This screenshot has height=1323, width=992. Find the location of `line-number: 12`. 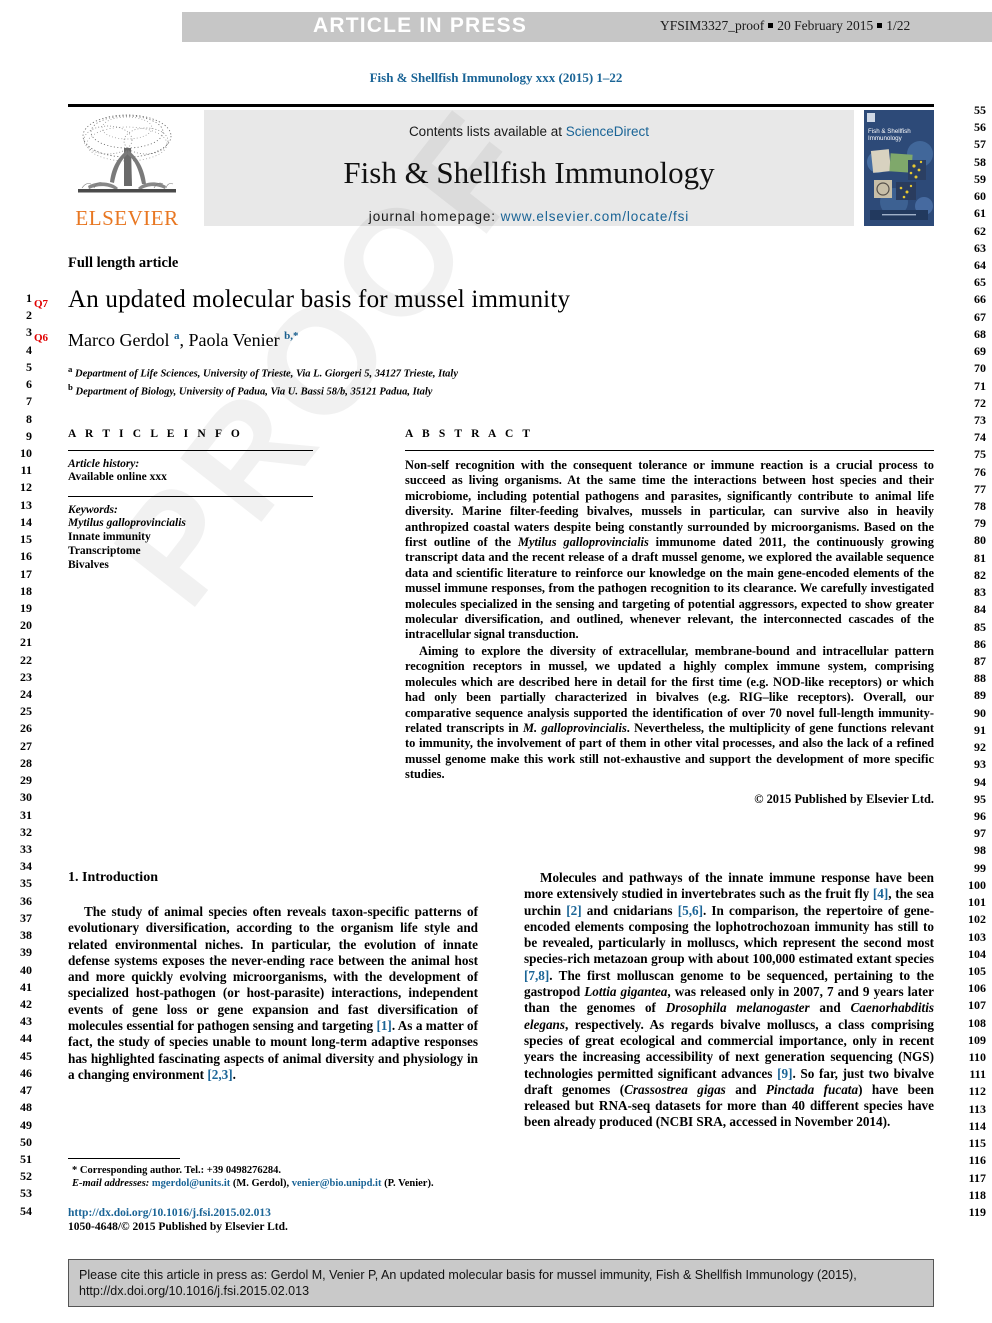

line-number: 12 is located at coordinates (26, 487).